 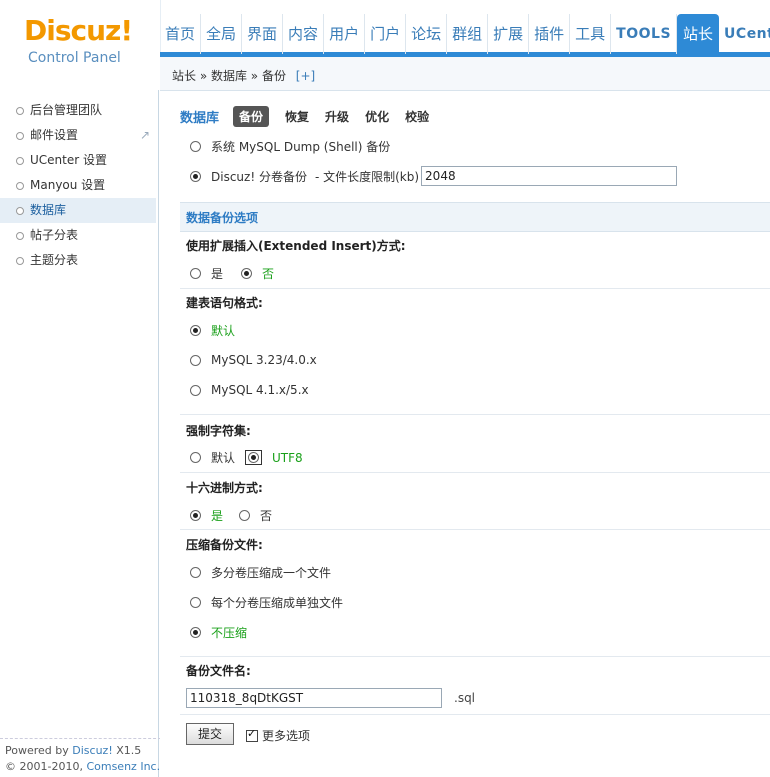 I want to click on backup-type-discuz-row: Discuz! 分卷备份 - 文件长度限制(kb), so click(x=434, y=176).